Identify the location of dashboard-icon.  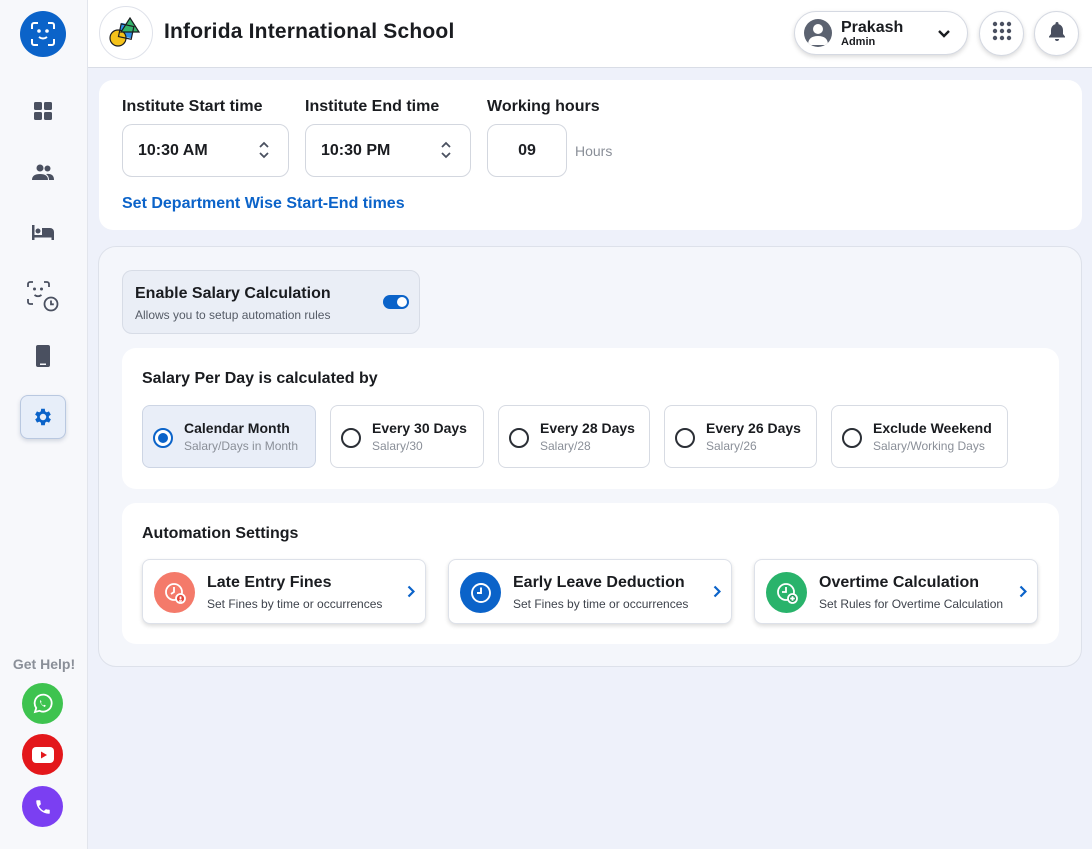
(43, 111).